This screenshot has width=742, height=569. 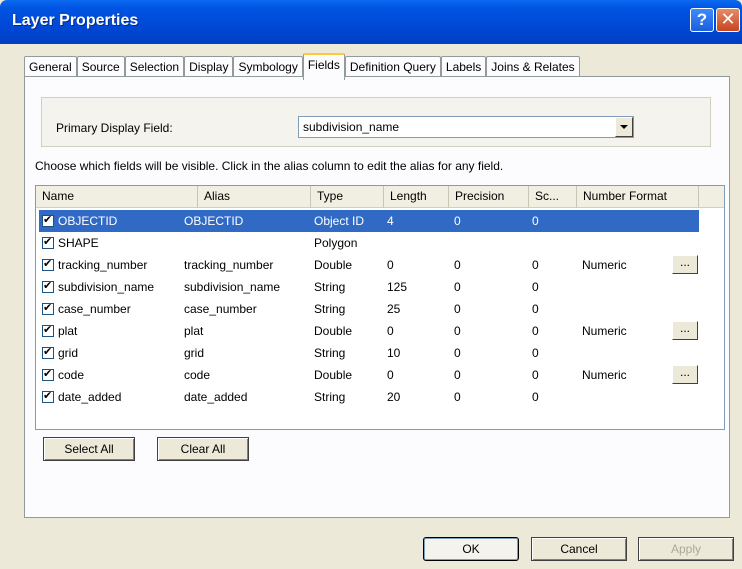 I want to click on table-row: OBJECTID OBJECTID Object ID 4 0 0, so click(x=369, y=221).